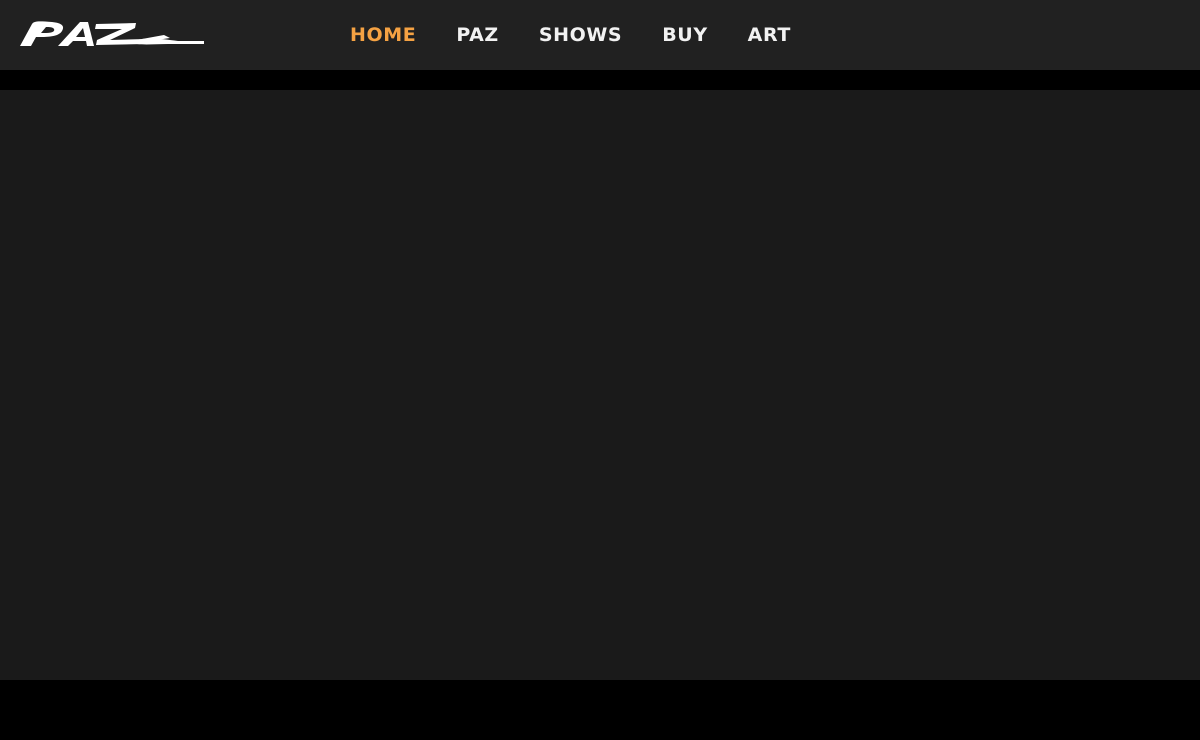 The image size is (1200, 740). What do you see at coordinates (769, 35) in the screenshot?
I see `nav-item-art: ART` at bounding box center [769, 35].